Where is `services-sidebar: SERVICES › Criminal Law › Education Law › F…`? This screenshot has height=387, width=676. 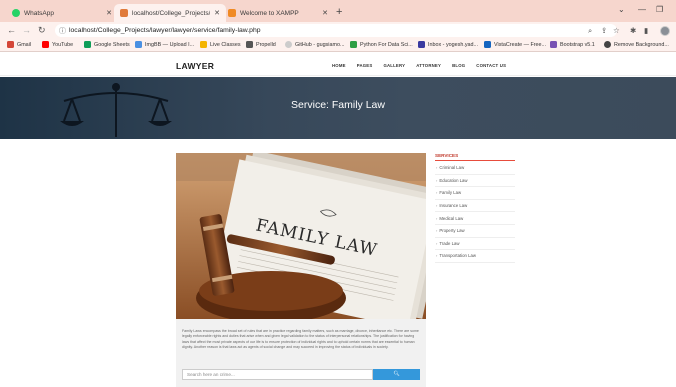
services-sidebar: SERVICES › Criminal Law › Education Law › F… is located at coordinates (475, 208).